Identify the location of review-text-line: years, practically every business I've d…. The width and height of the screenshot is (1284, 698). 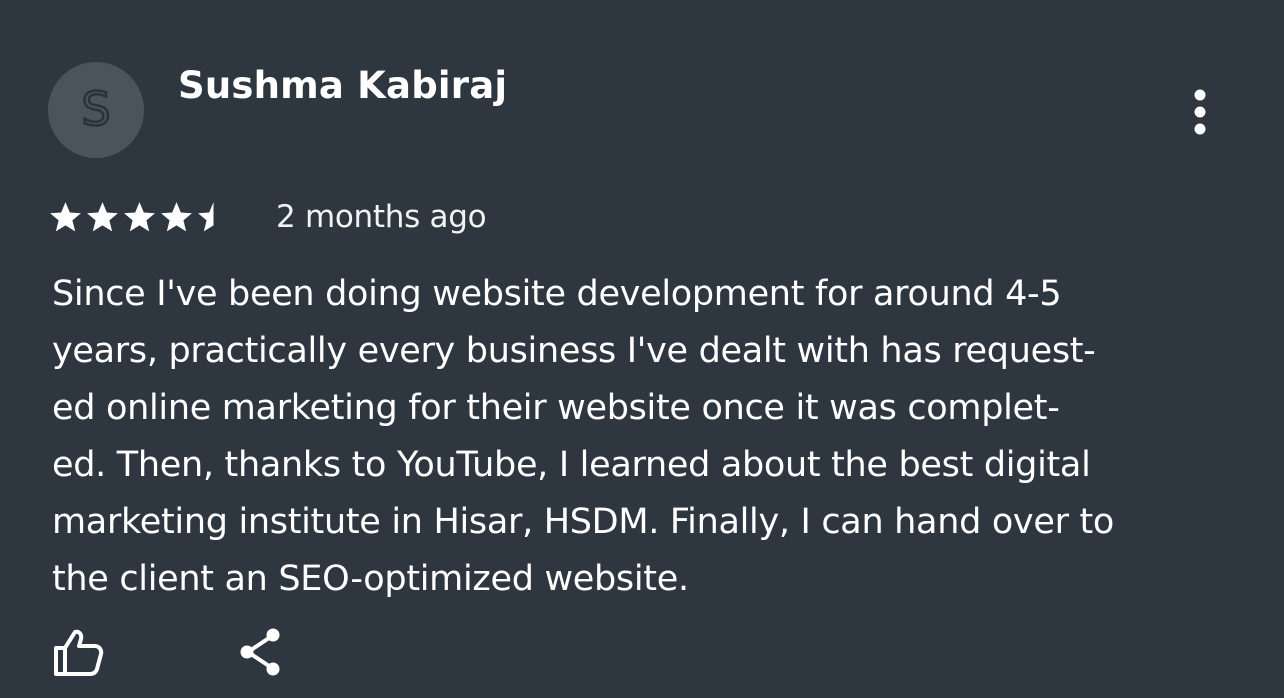
(574, 351).